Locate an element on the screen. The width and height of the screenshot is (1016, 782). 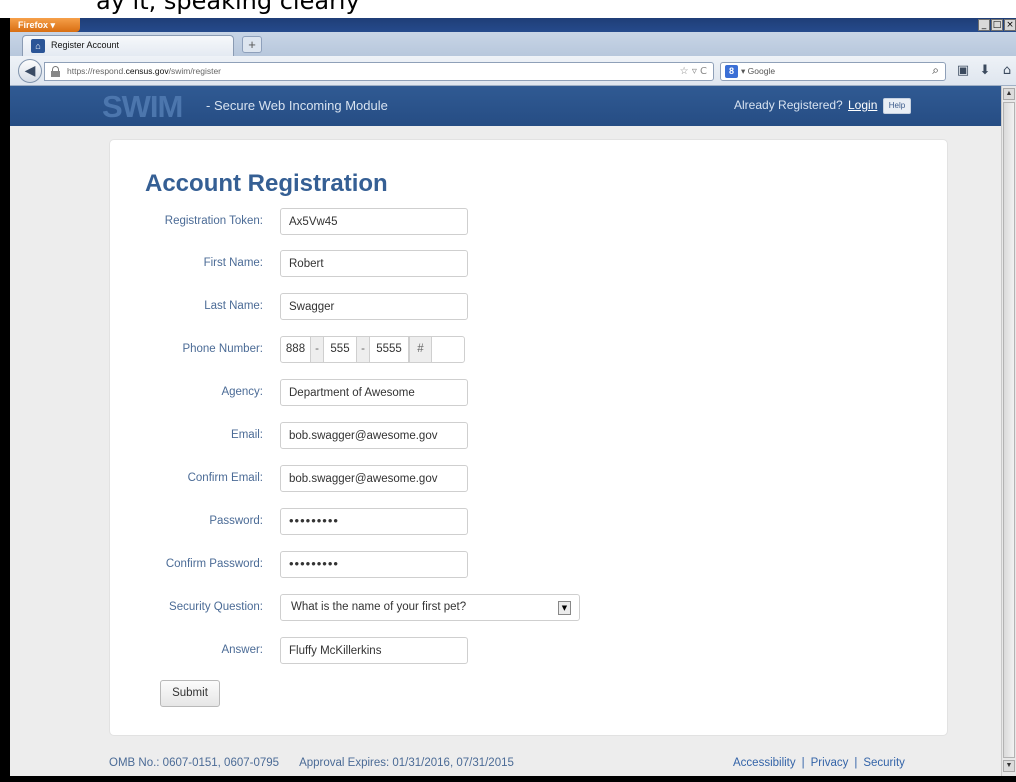
password-label: Password: is located at coordinates (236, 521).